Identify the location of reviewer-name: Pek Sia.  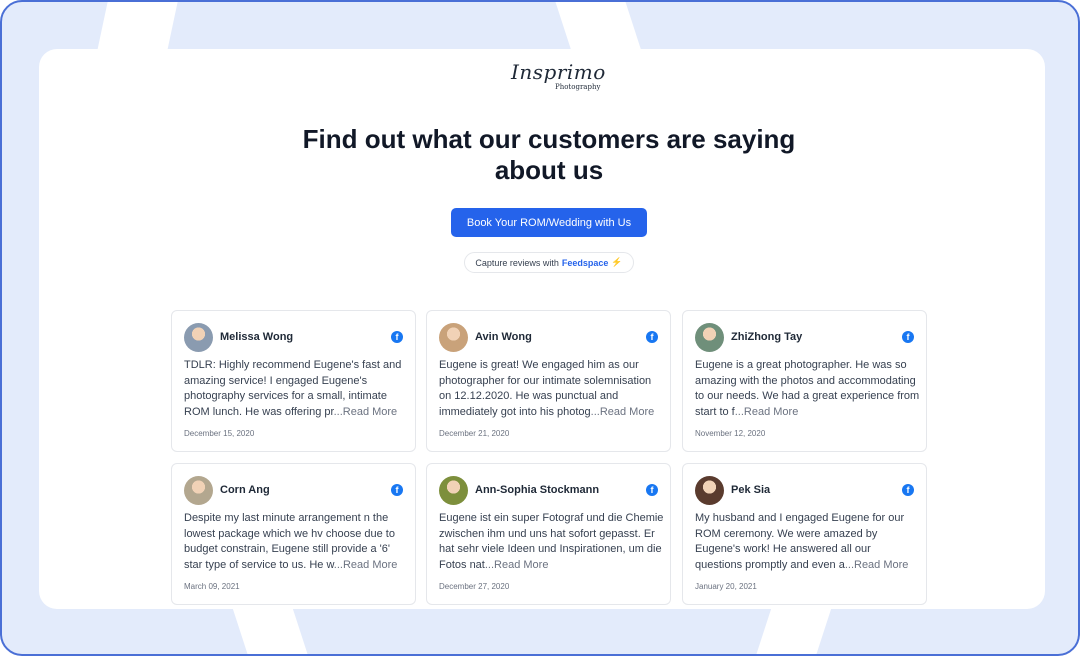
(751, 490).